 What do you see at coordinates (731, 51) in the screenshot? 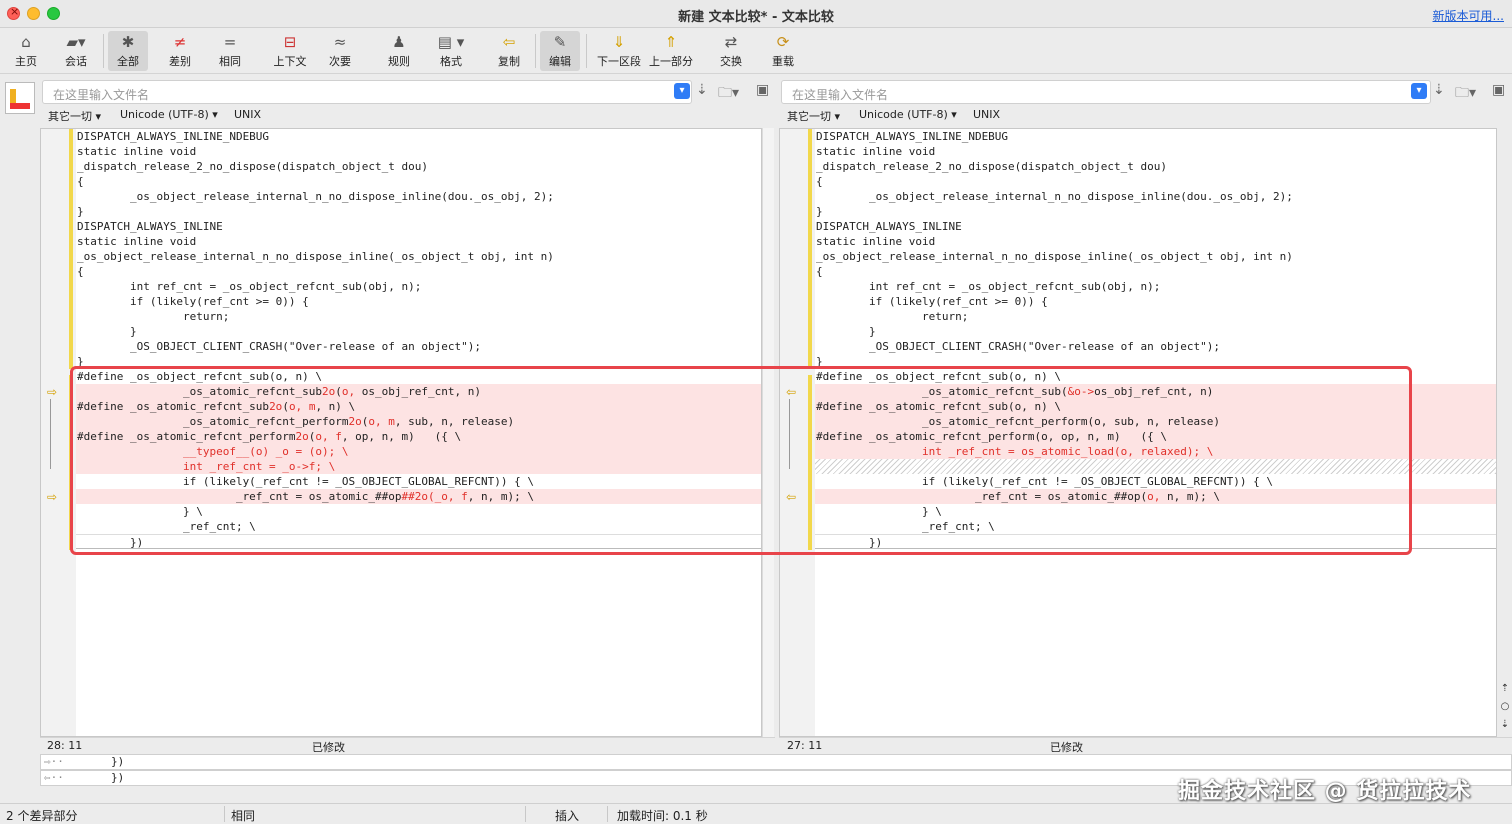
I see `swap-button: ⇄ 交换` at bounding box center [731, 51].